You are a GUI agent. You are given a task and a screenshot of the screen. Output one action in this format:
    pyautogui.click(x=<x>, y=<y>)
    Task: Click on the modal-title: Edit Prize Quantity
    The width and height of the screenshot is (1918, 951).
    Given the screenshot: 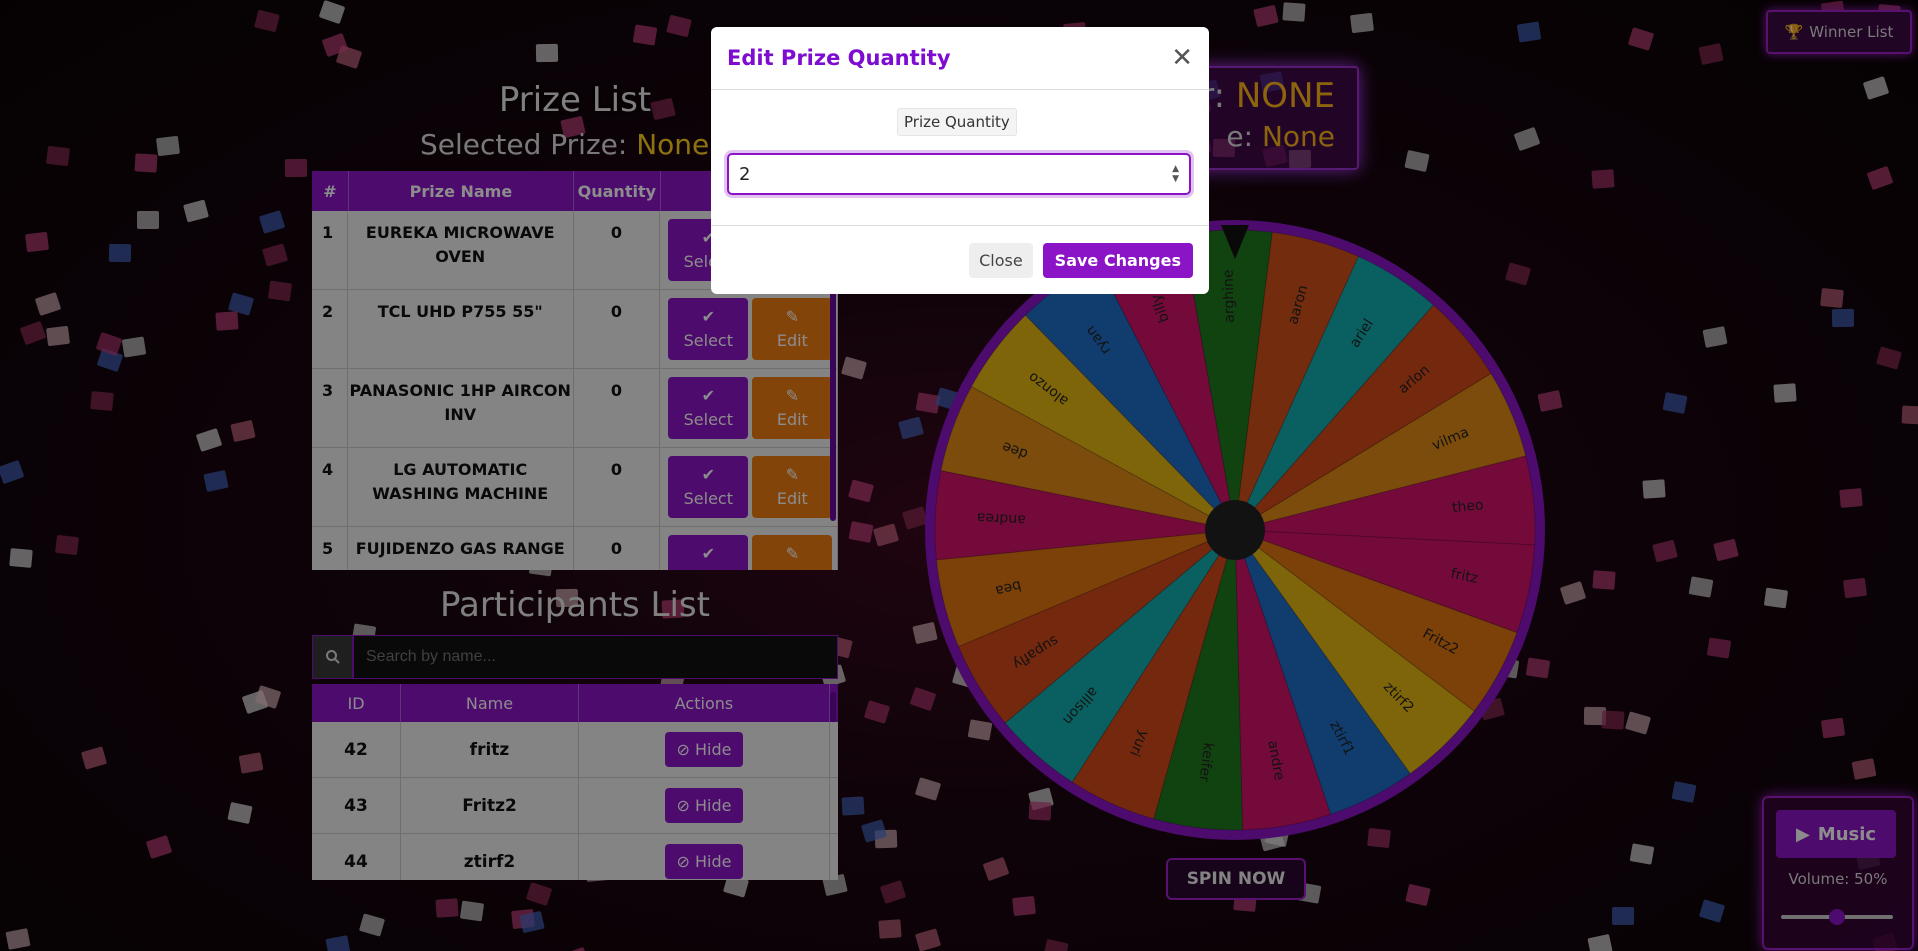 What is the action you would take?
    pyautogui.click(x=839, y=58)
    